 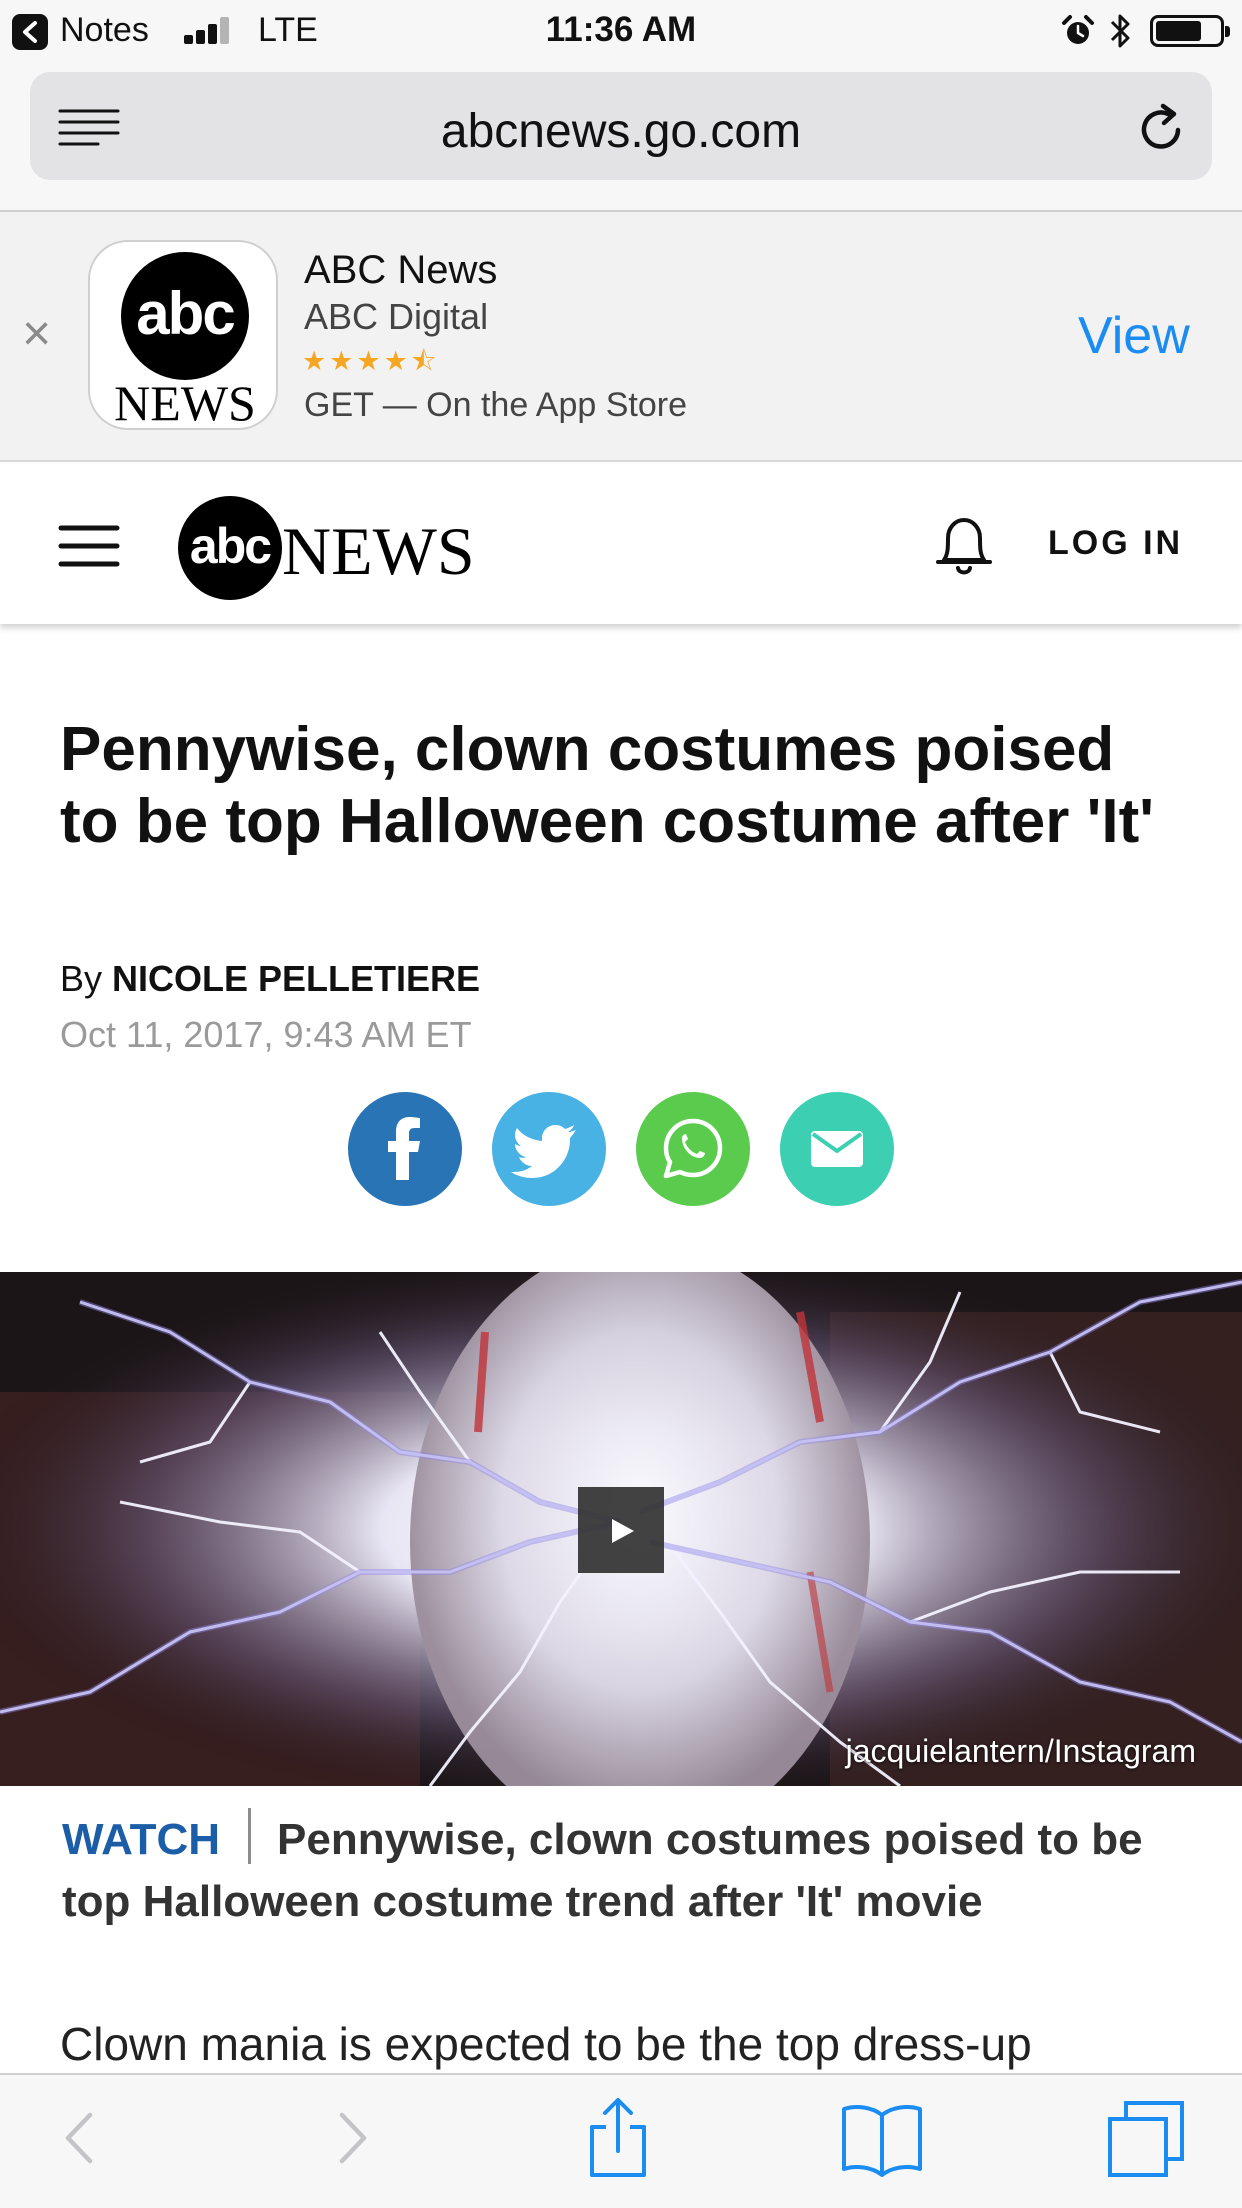 I want to click on logo-globe: abc, so click(x=230, y=548).